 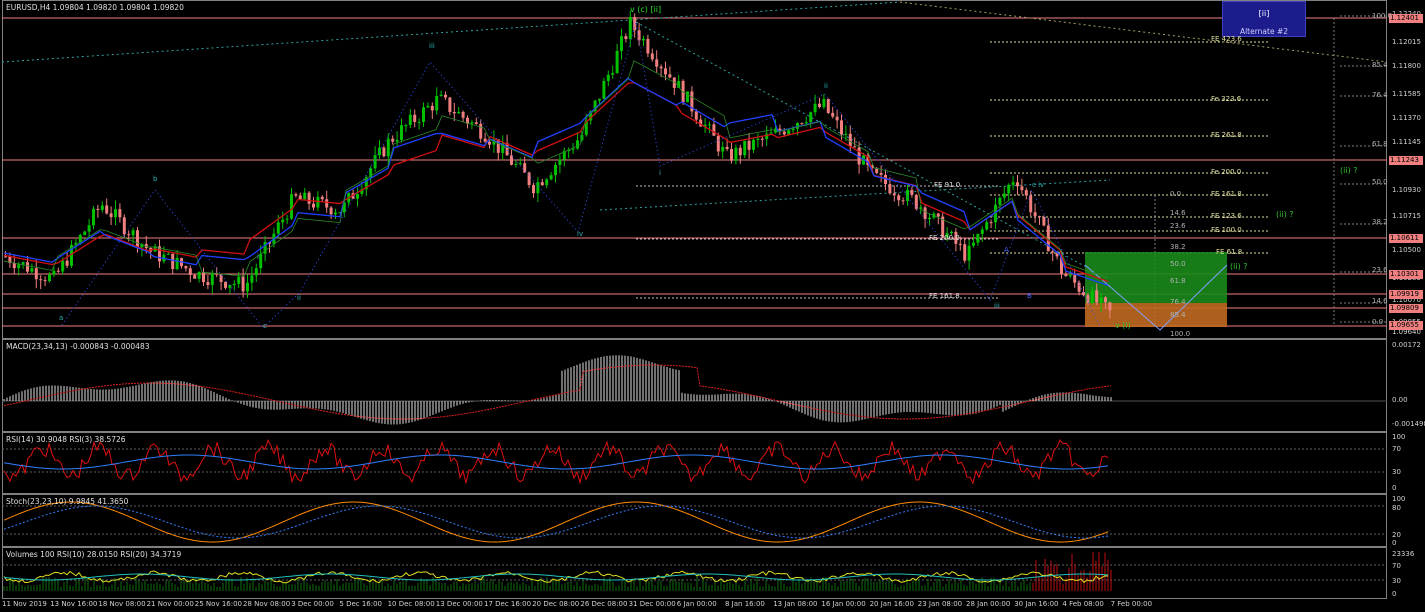 I want to click on macd-svg, so click(x=694, y=390).